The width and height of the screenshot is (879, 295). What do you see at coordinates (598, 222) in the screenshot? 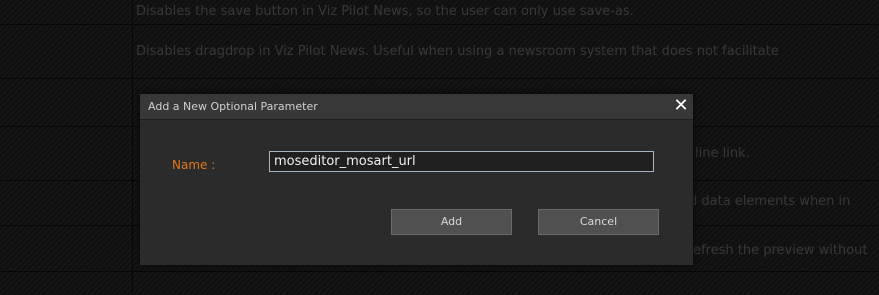
I see `cancel-button: Cancel` at bounding box center [598, 222].